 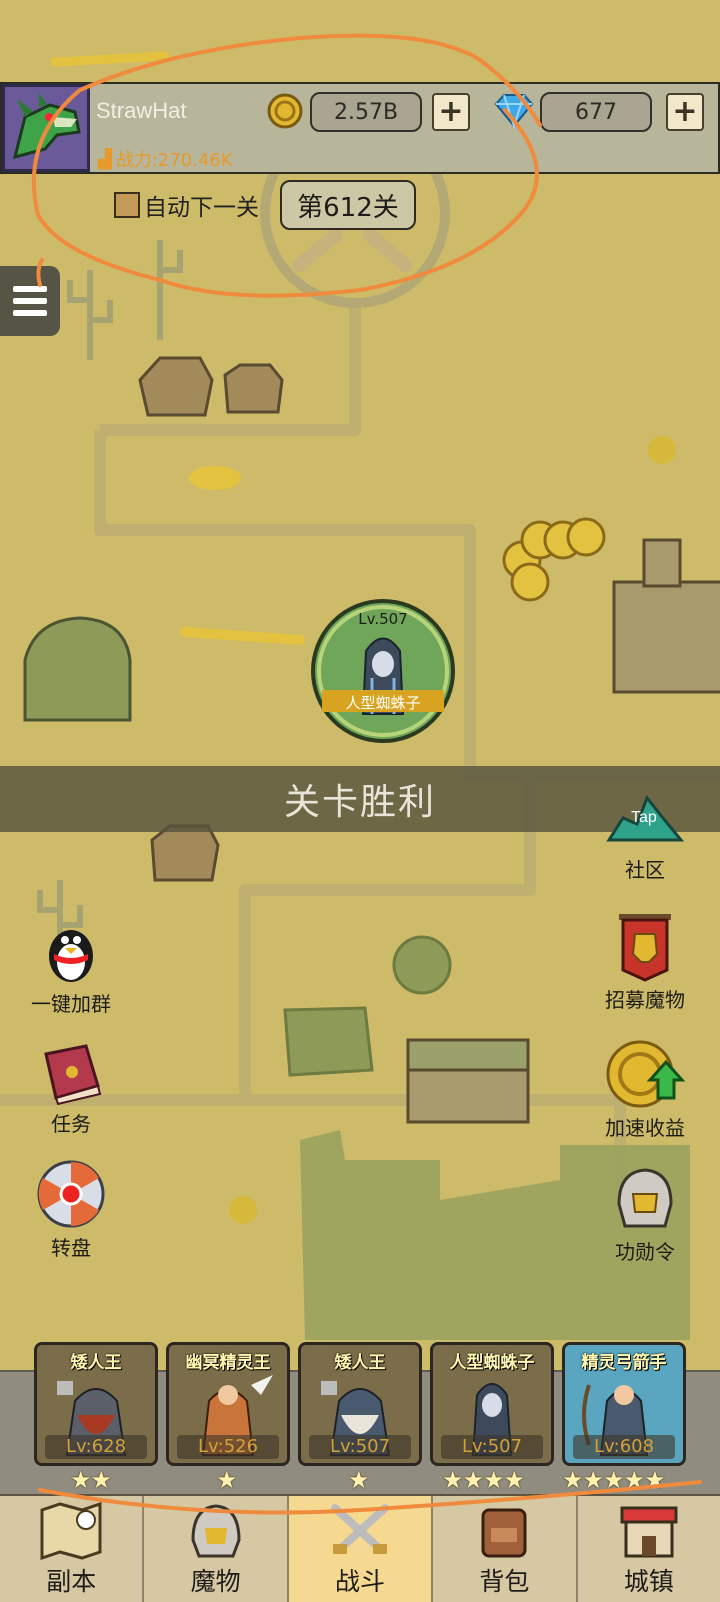 What do you see at coordinates (228, 1363) in the screenshot?
I see `team-card-name: 幽冥精灵王` at bounding box center [228, 1363].